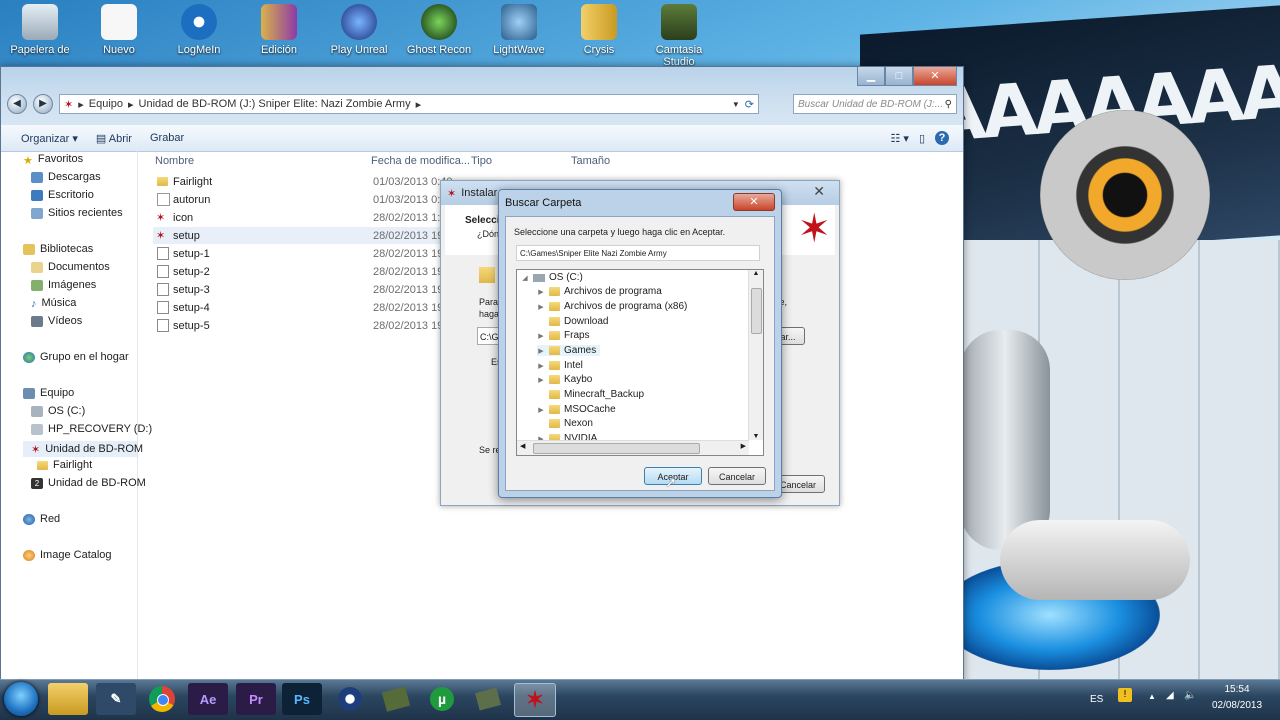 The image size is (1280, 720). Describe the element at coordinates (1170, 695) in the screenshot. I see `network-tray-icon: ◢` at that location.